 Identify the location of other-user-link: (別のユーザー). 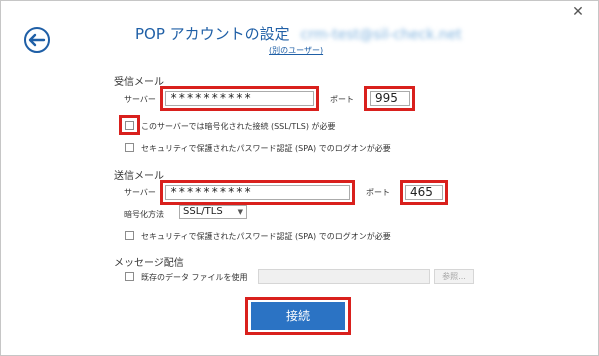
(296, 50).